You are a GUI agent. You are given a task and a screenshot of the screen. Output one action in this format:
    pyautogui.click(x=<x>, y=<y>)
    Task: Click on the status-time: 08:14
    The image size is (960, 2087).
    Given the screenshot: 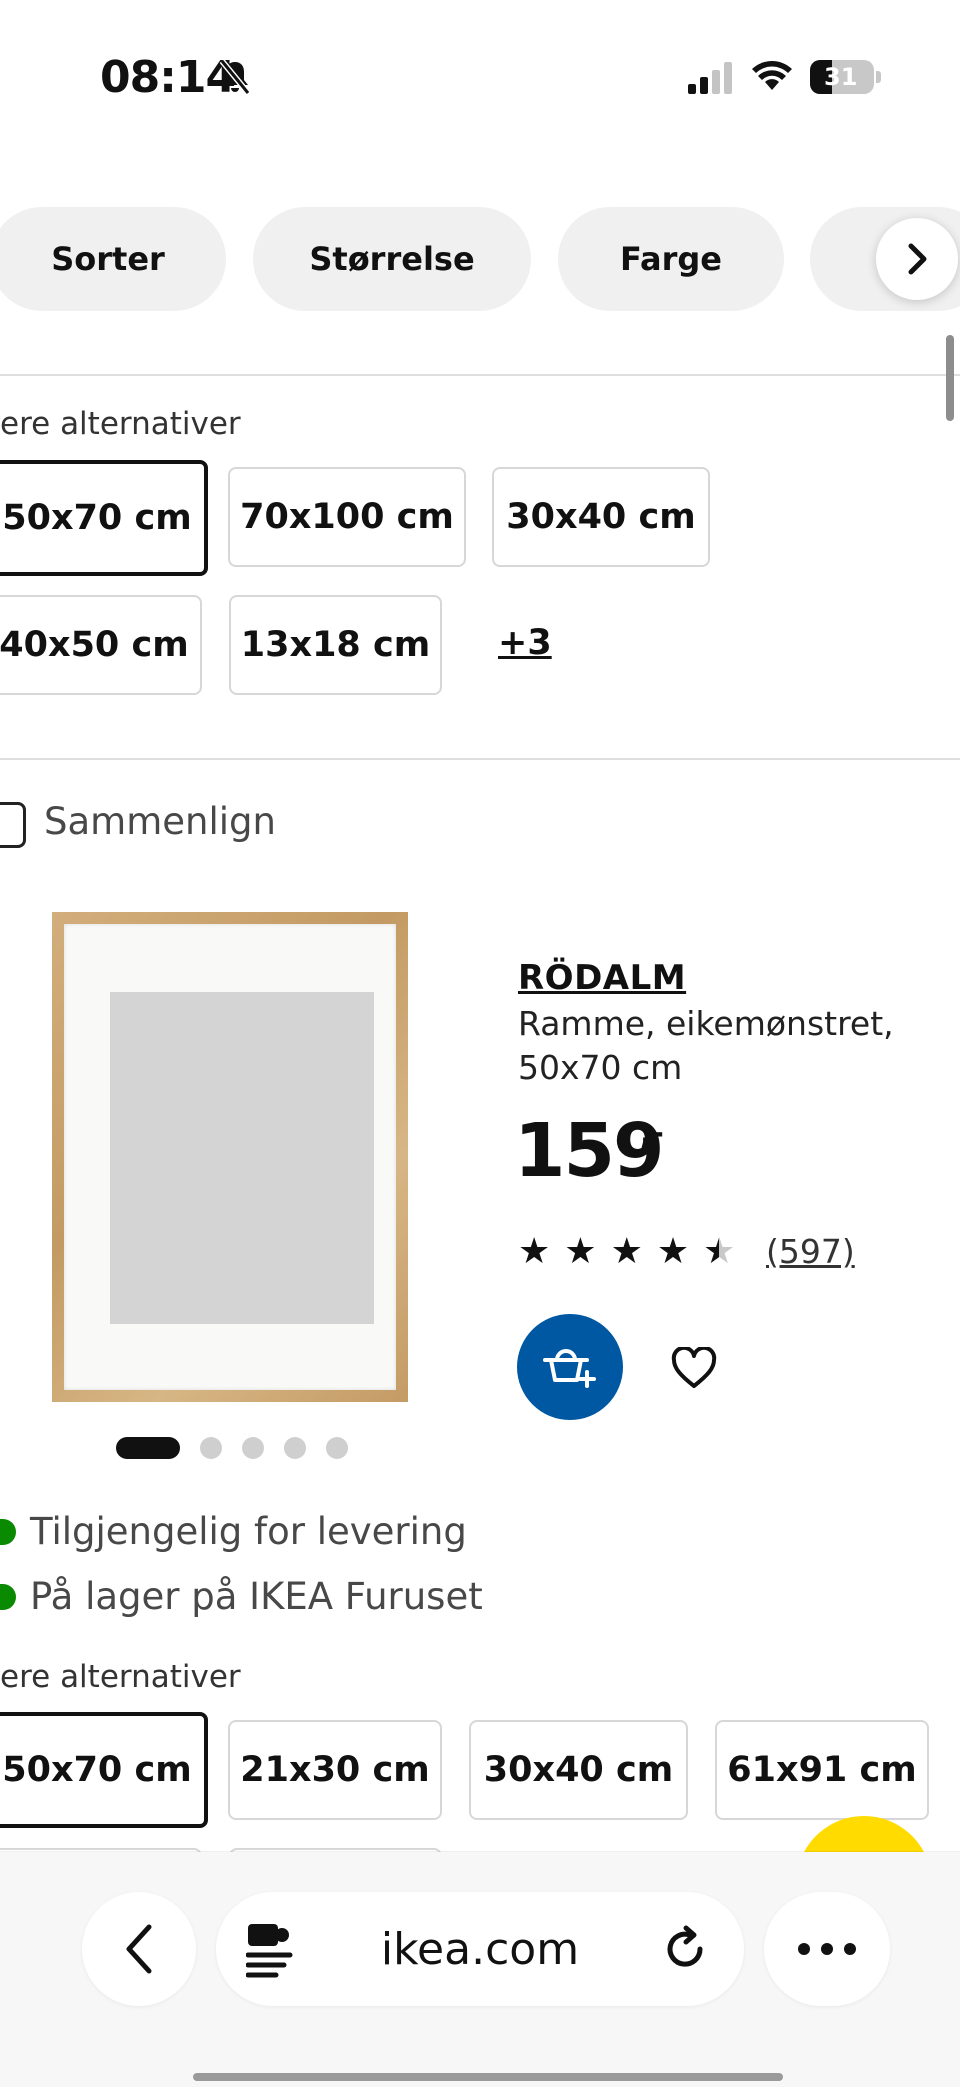 What is the action you would take?
    pyautogui.click(x=168, y=77)
    